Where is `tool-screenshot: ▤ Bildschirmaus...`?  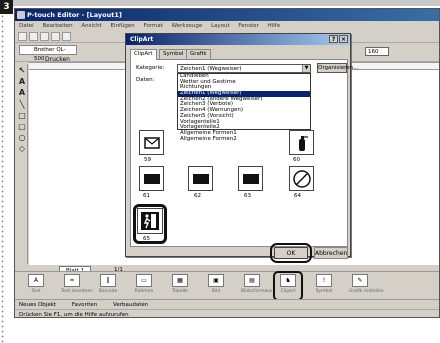
tool-screenshot: ▤ Bildschirmaus... is located at coordinates (259, 287).